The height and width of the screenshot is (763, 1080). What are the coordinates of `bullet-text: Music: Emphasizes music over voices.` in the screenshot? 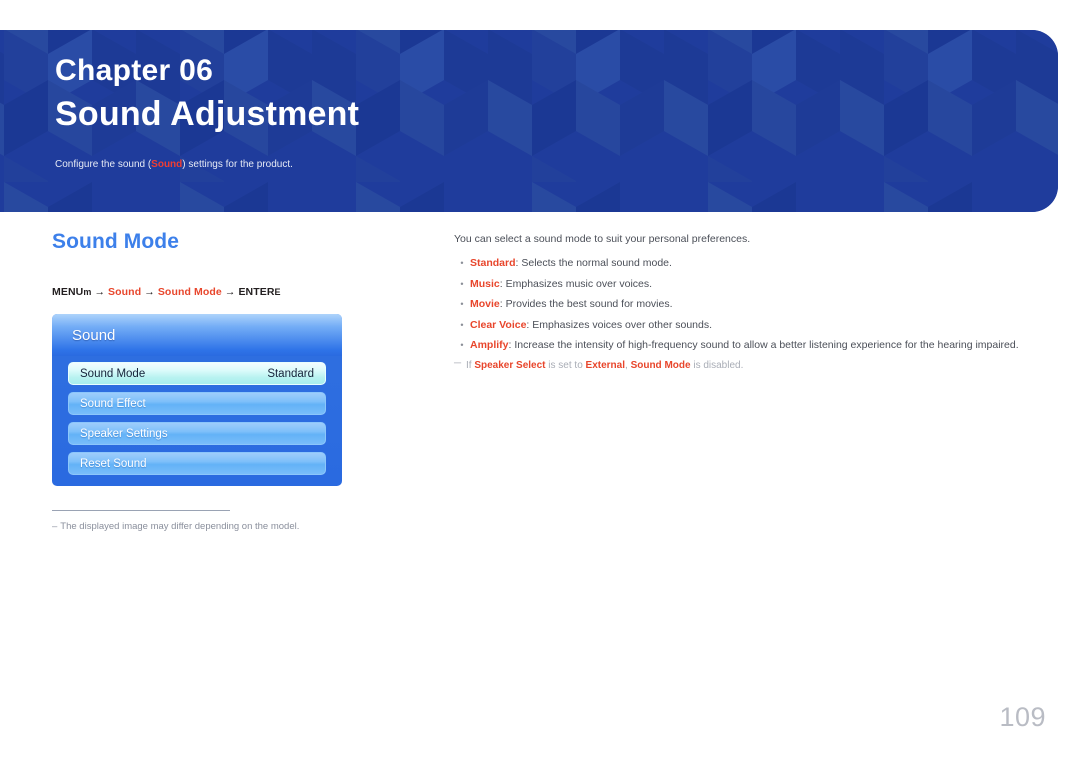 It's located at (752, 284).